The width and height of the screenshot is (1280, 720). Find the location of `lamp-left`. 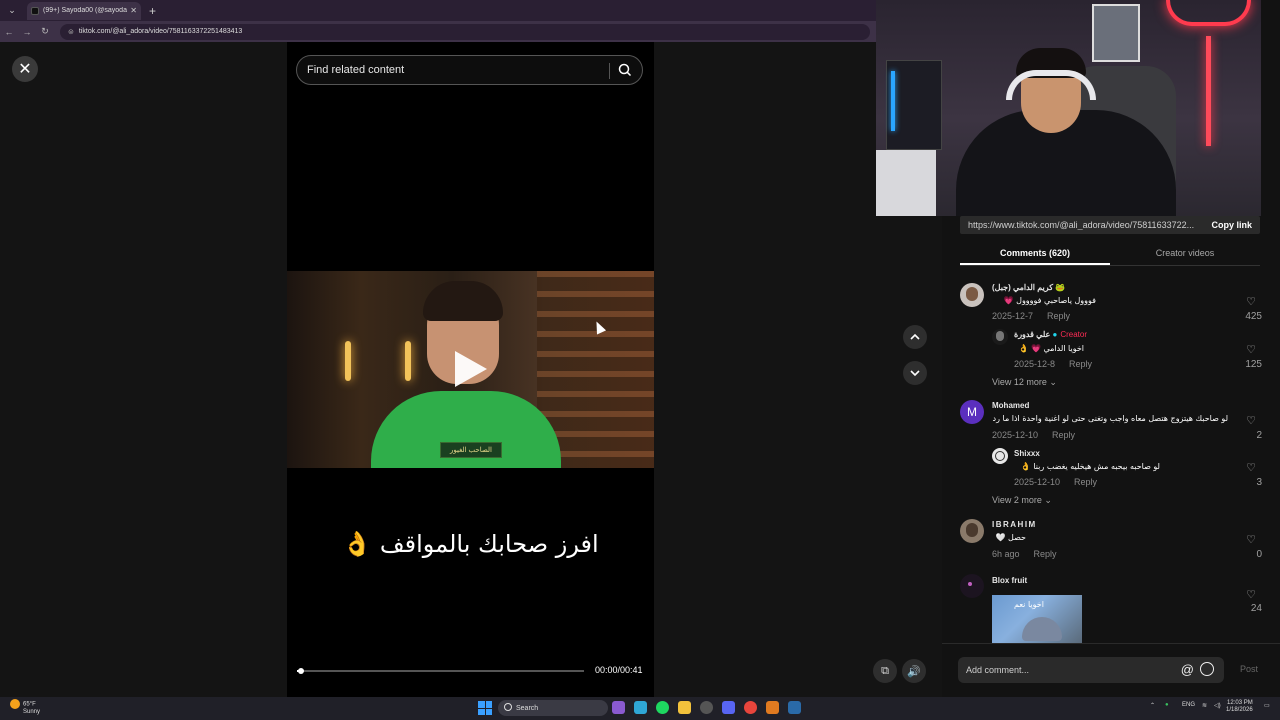

lamp-left is located at coordinates (348, 361).